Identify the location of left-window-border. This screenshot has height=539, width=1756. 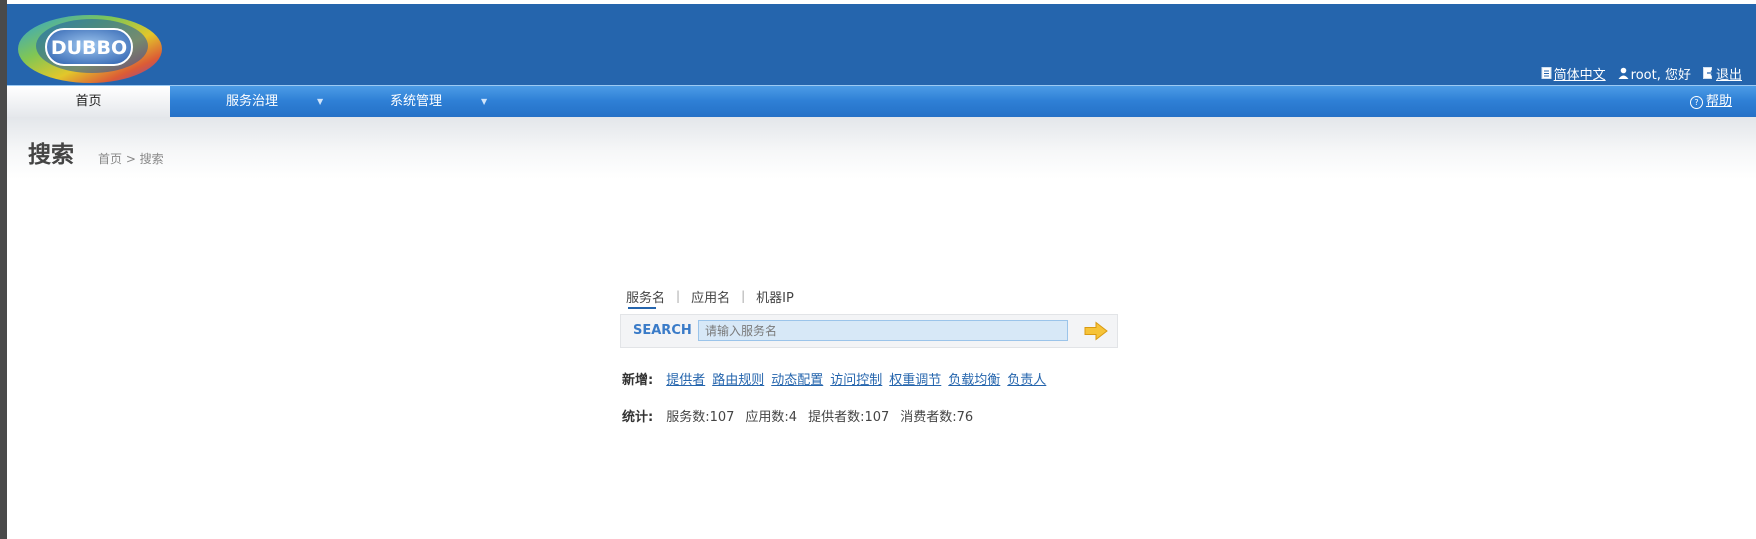
(3, 269).